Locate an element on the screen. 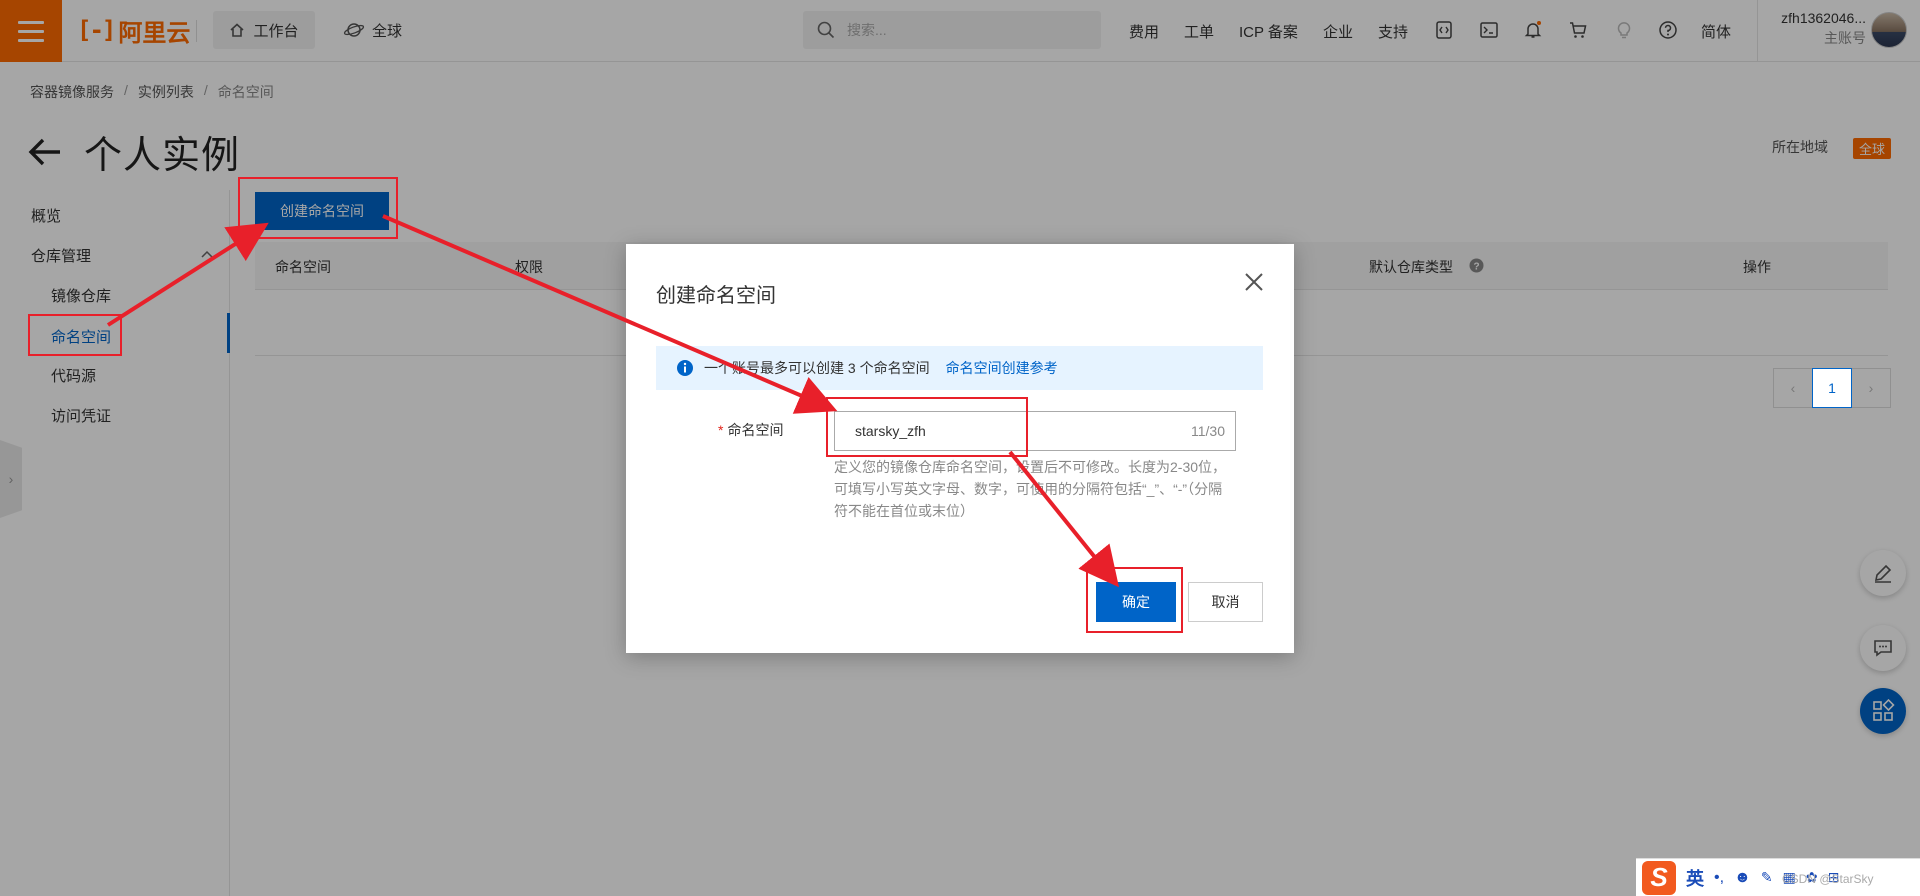 The height and width of the screenshot is (896, 1920). info-notice: 一个账号最多可以创建 3 个命名空间 命名空间创建参考 is located at coordinates (959, 368).